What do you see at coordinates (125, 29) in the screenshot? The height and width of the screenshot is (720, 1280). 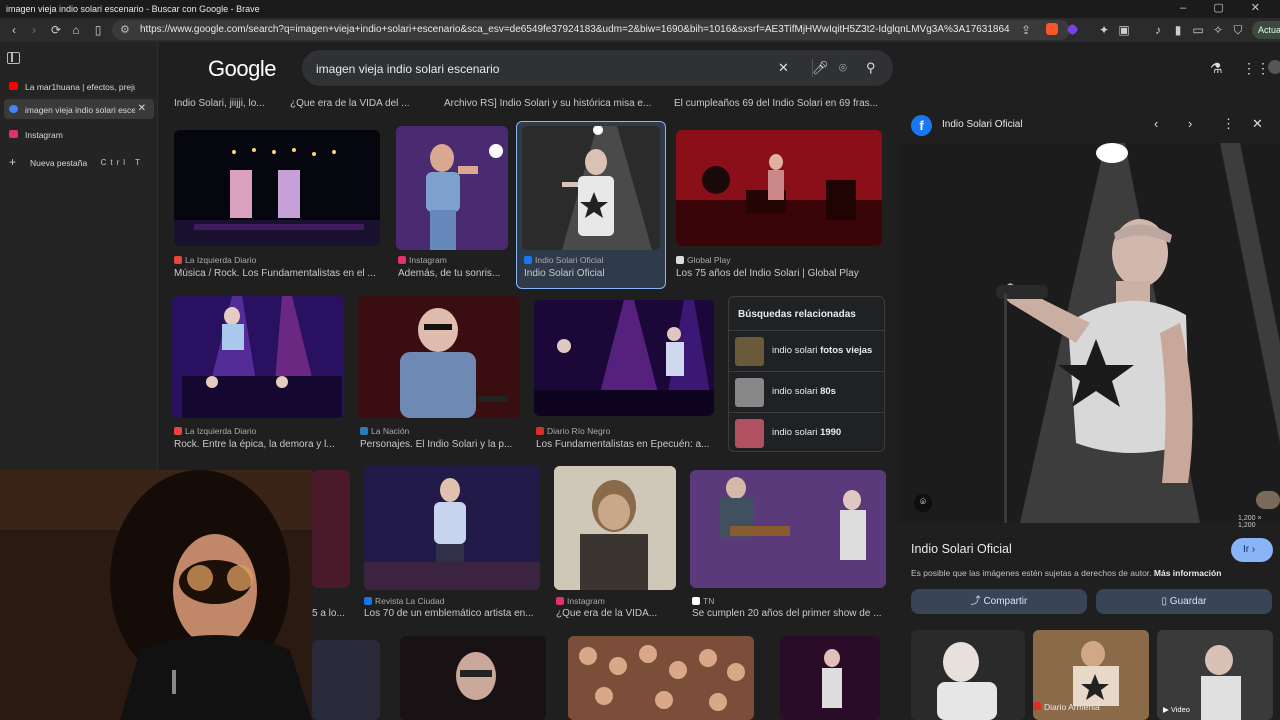 I see `site-settings-icon: ⚙` at bounding box center [125, 29].